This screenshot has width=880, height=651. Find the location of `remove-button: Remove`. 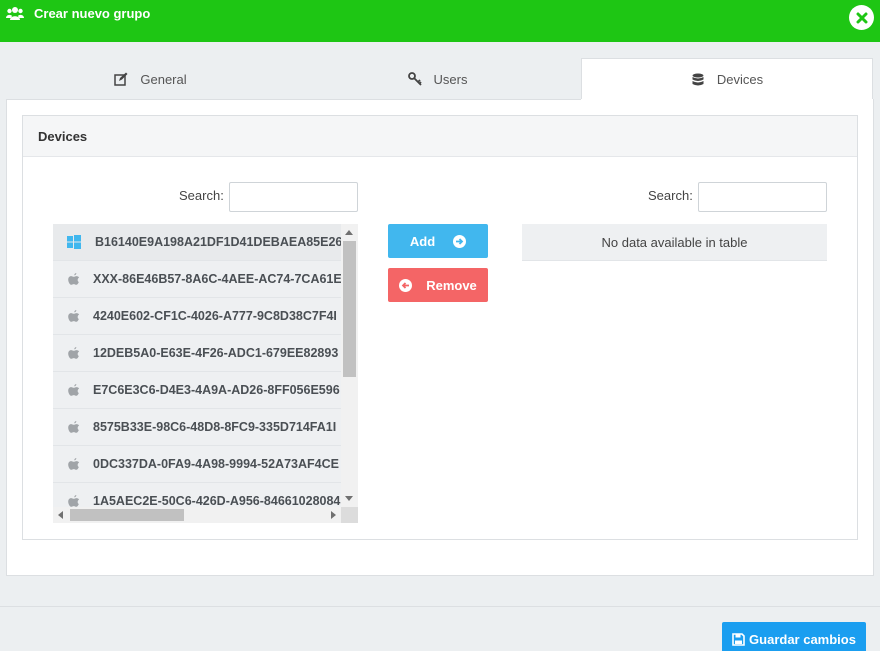

remove-button: Remove is located at coordinates (438, 285).